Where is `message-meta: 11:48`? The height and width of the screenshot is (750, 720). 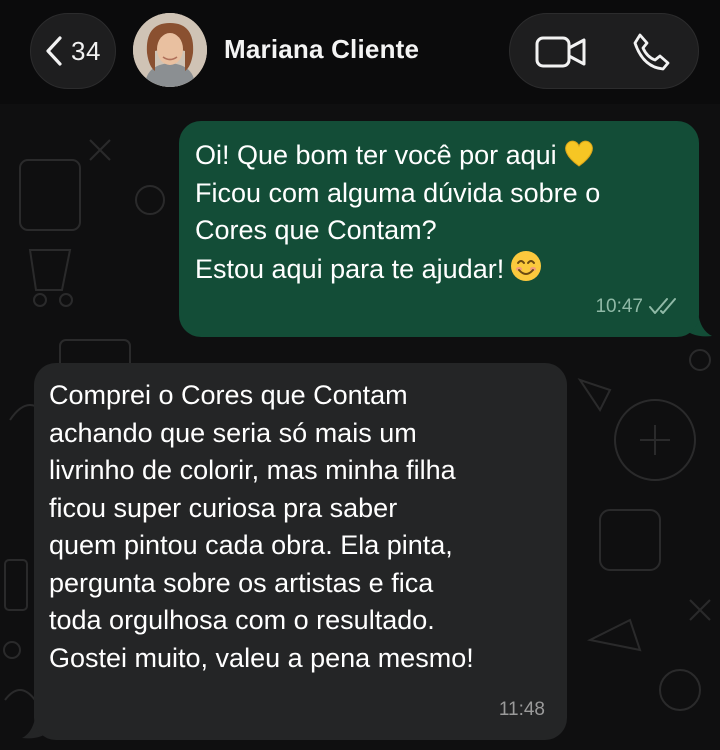
message-meta: 11:48 is located at coordinates (522, 710).